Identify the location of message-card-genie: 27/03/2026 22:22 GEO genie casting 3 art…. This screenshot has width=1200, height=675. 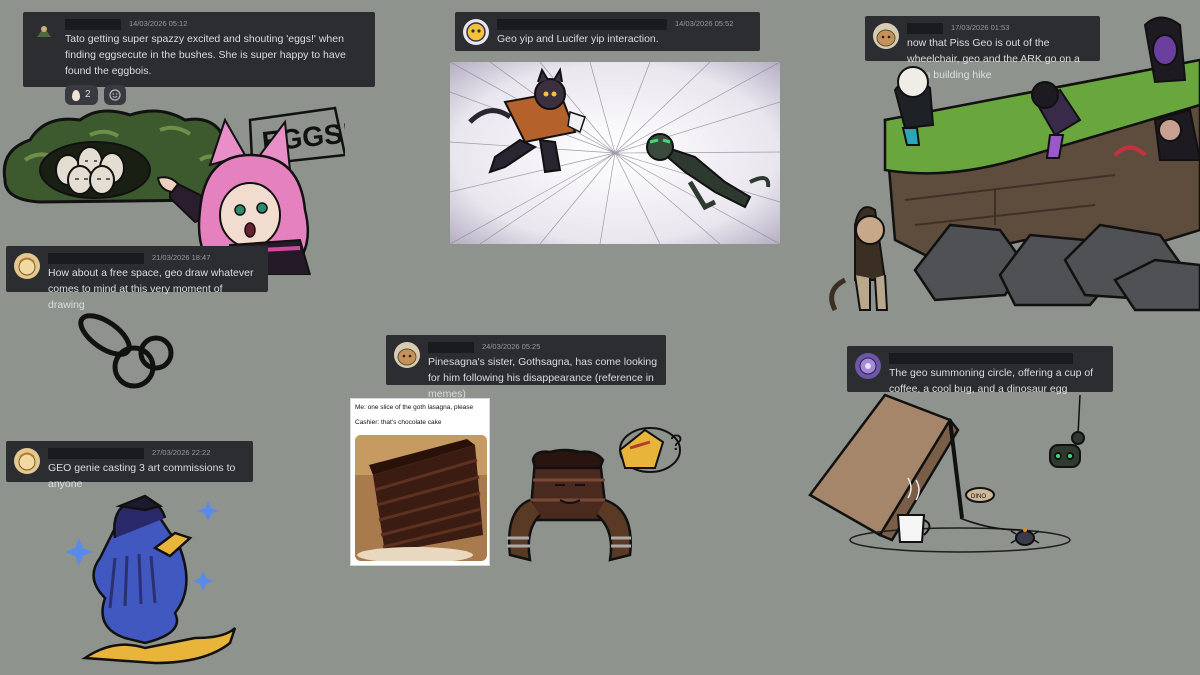
(129, 465).